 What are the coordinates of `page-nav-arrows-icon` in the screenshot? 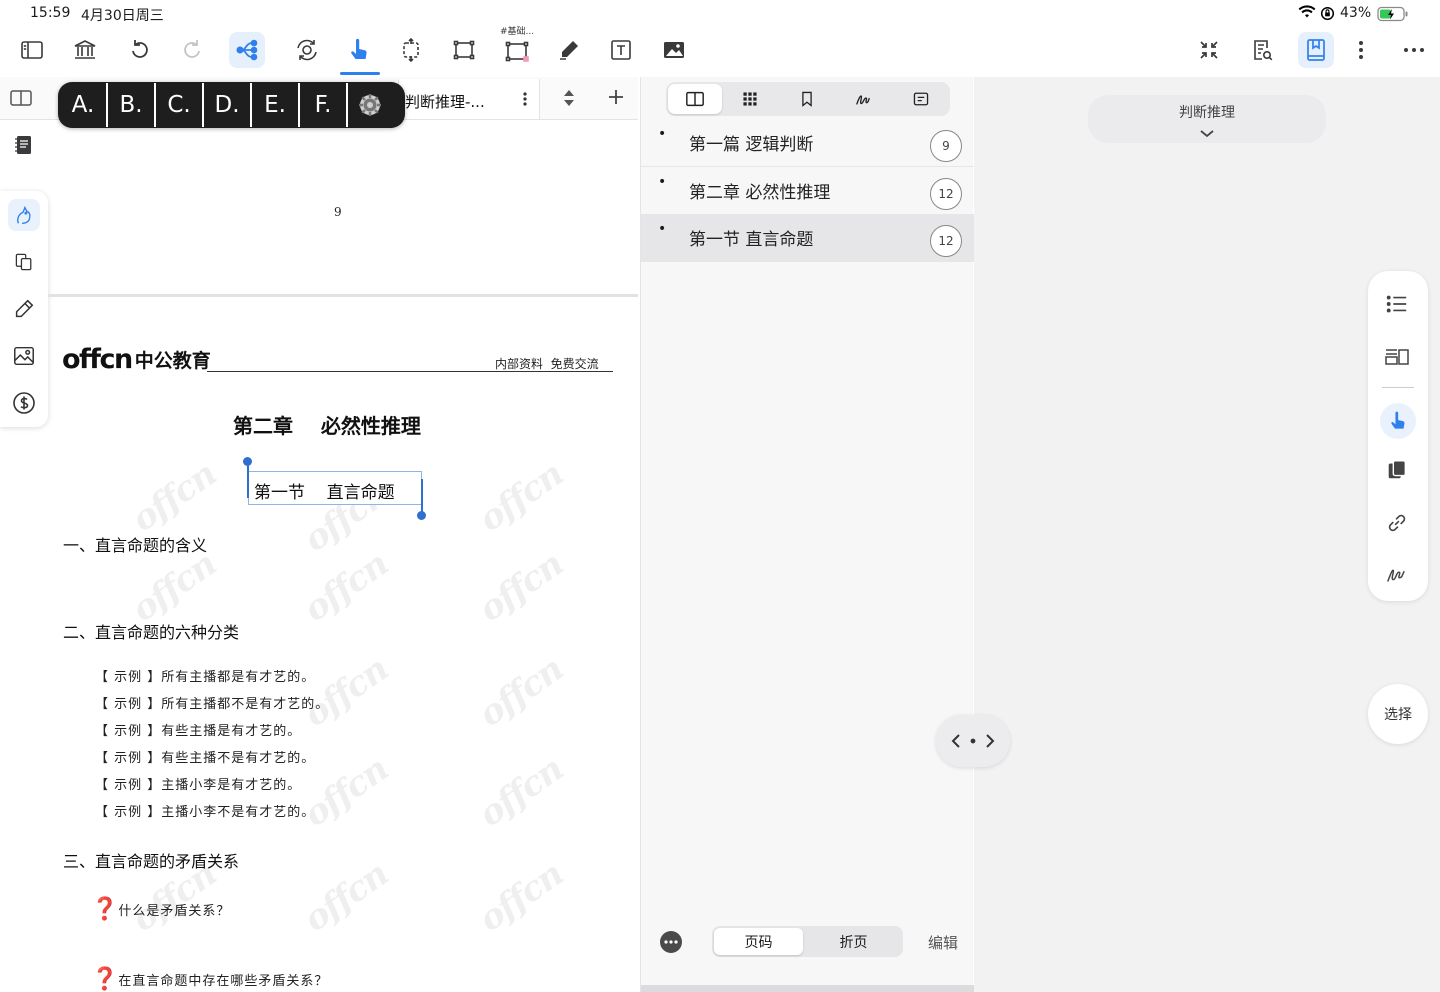 It's located at (973, 741).